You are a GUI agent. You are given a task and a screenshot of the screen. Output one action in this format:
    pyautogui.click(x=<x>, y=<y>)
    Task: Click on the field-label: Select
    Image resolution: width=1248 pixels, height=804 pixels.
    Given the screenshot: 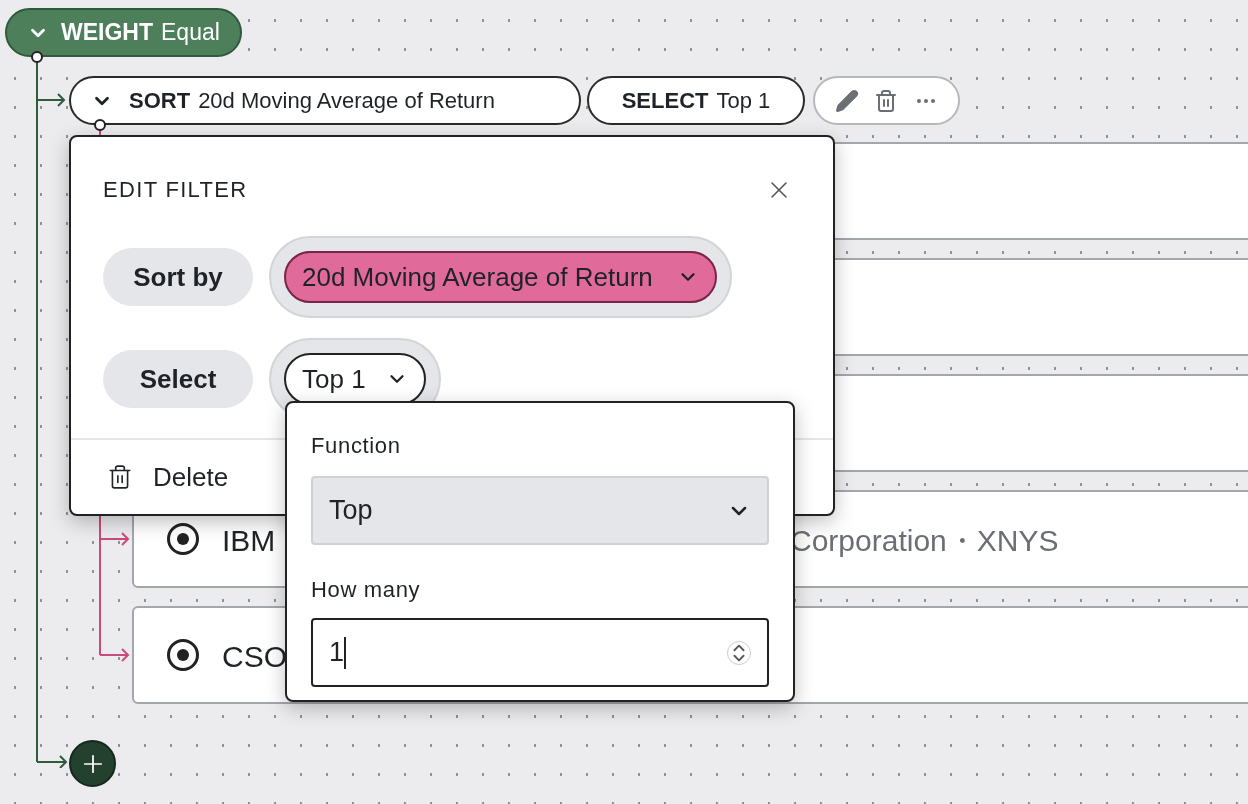 What is the action you would take?
    pyautogui.click(x=178, y=379)
    